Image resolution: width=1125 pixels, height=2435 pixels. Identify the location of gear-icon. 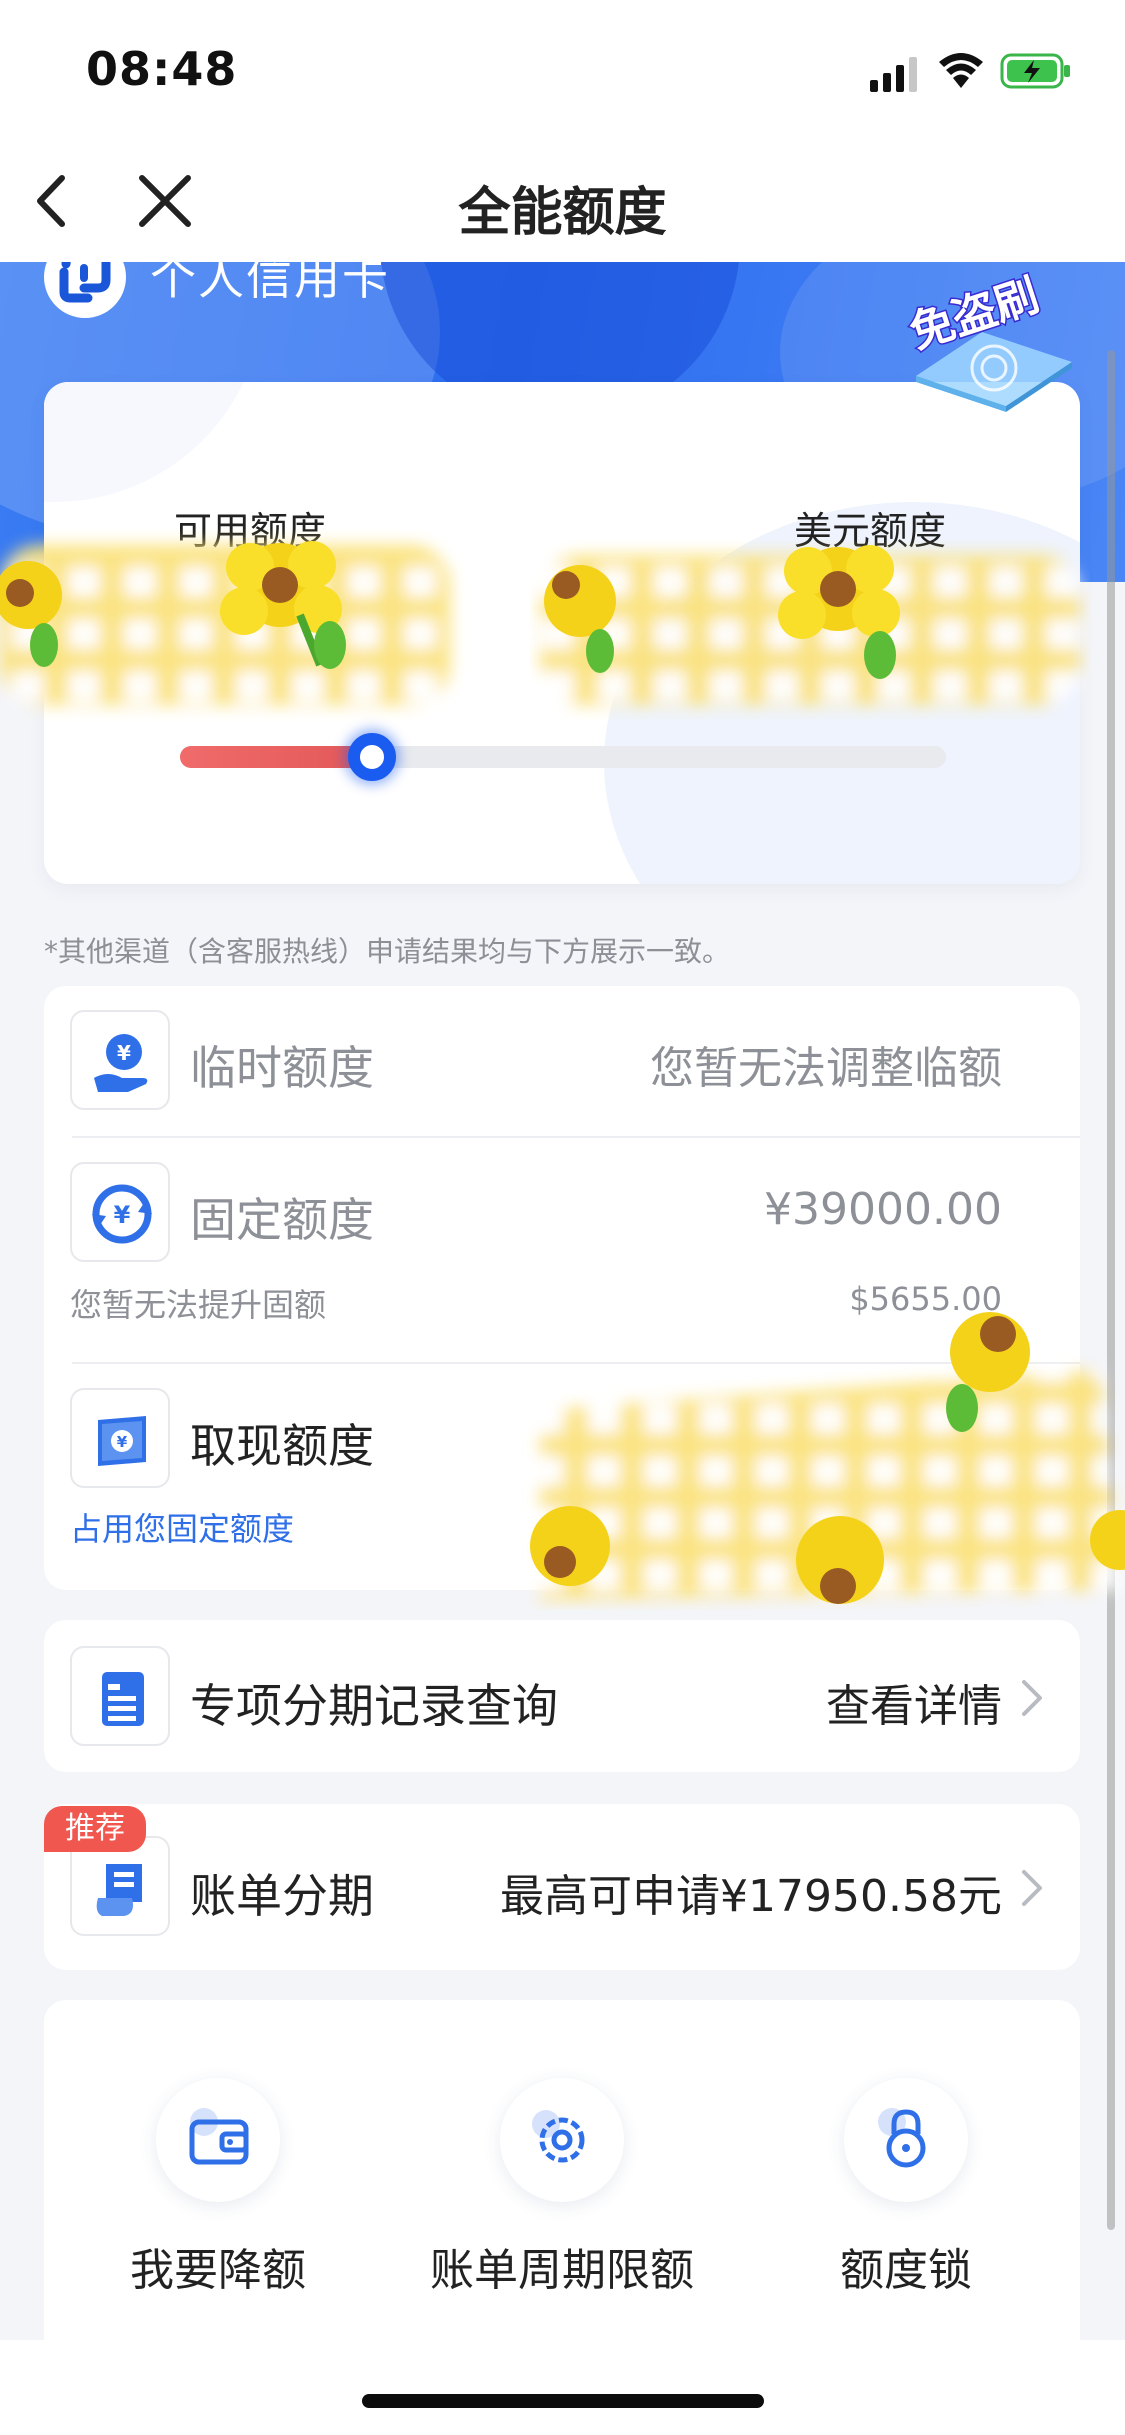
(562, 2140).